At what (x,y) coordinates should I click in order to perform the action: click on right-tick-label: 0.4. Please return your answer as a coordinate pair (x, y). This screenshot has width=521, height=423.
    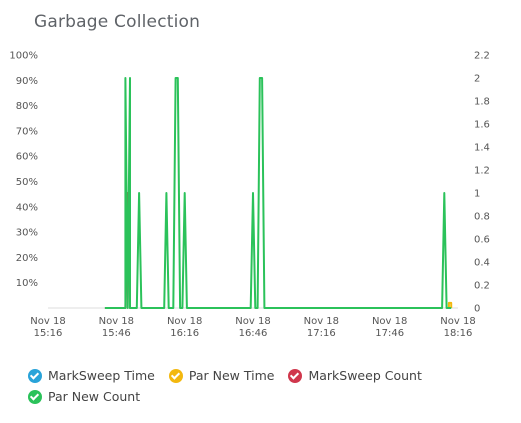
    Looking at the image, I should click on (482, 263).